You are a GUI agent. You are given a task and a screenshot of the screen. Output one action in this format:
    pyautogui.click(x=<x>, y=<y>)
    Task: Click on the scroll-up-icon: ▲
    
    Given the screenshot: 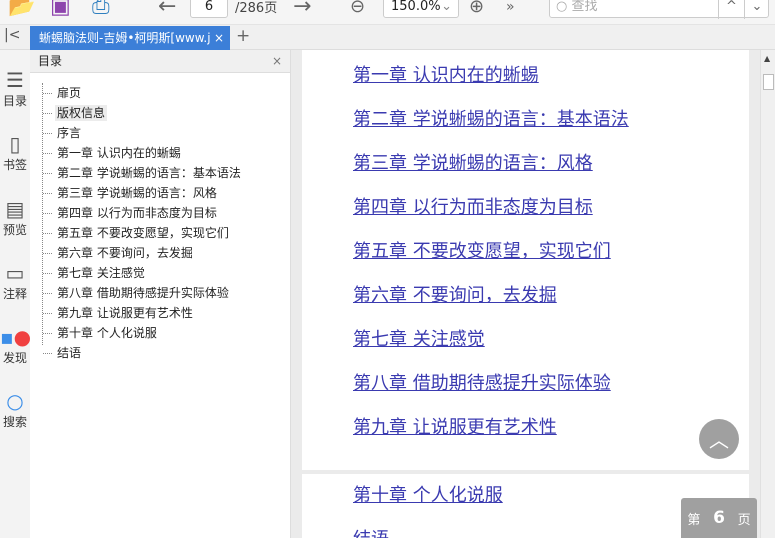 What is the action you would take?
    pyautogui.click(x=767, y=58)
    